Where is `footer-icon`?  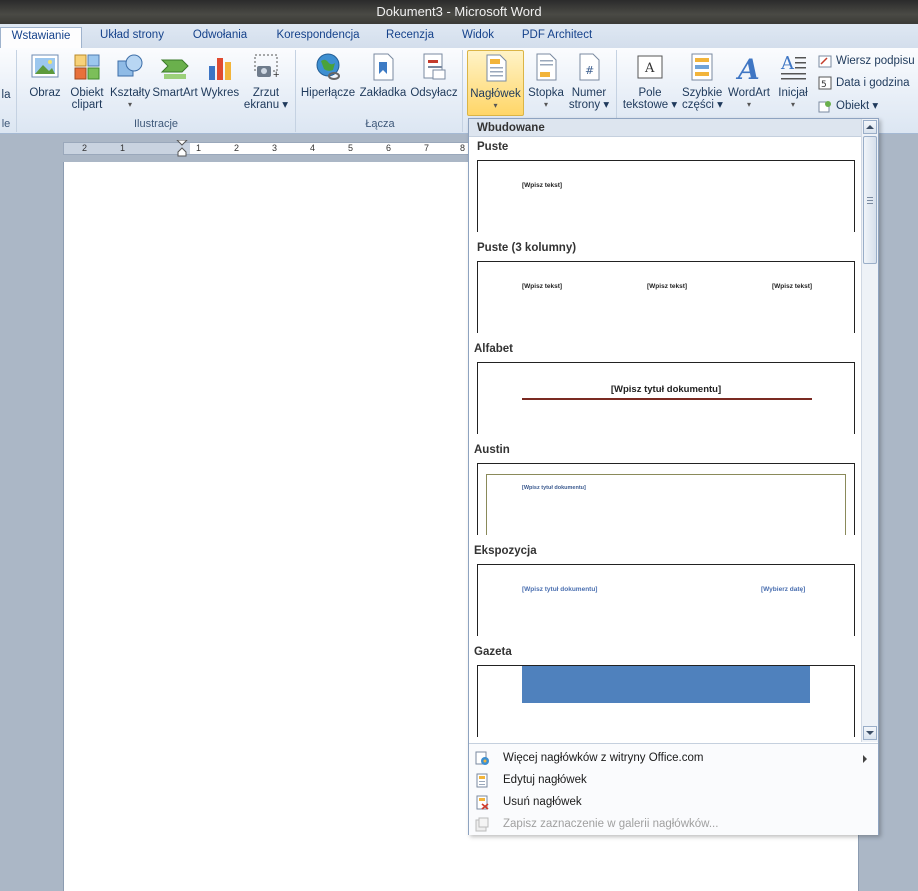 footer-icon is located at coordinates (546, 67).